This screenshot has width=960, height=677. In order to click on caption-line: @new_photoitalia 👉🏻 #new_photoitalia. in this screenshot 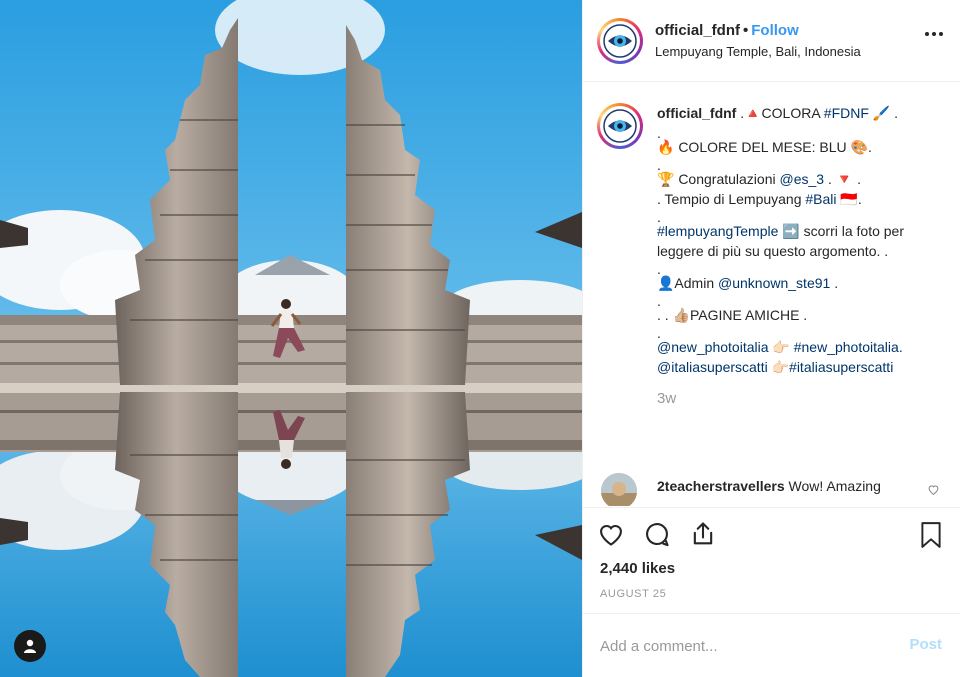, I will do `click(802, 347)`.